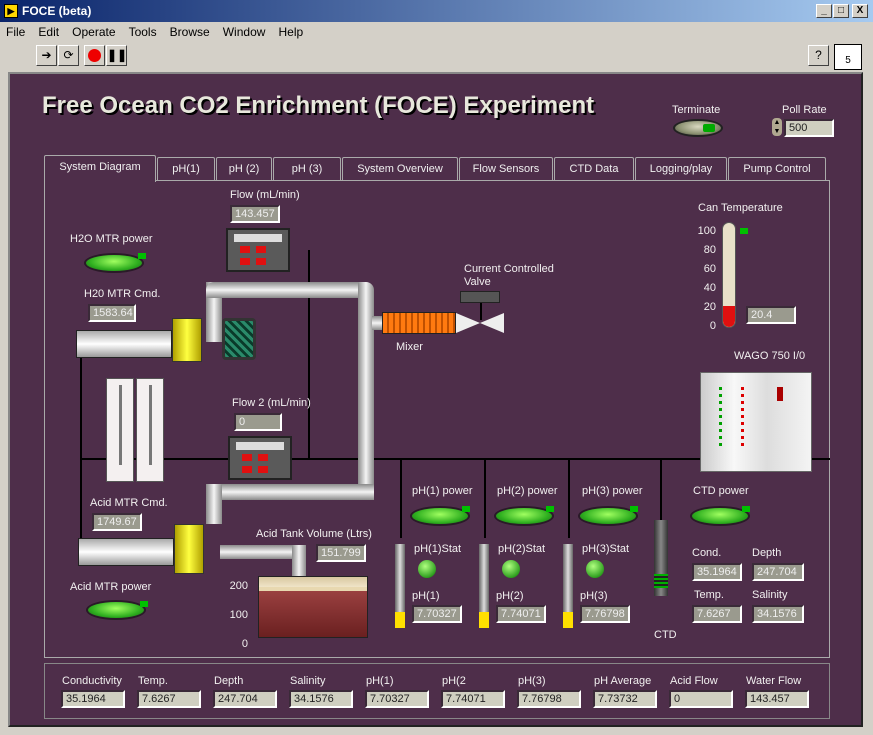  I want to click on ph2-power-button, so click(524, 516).